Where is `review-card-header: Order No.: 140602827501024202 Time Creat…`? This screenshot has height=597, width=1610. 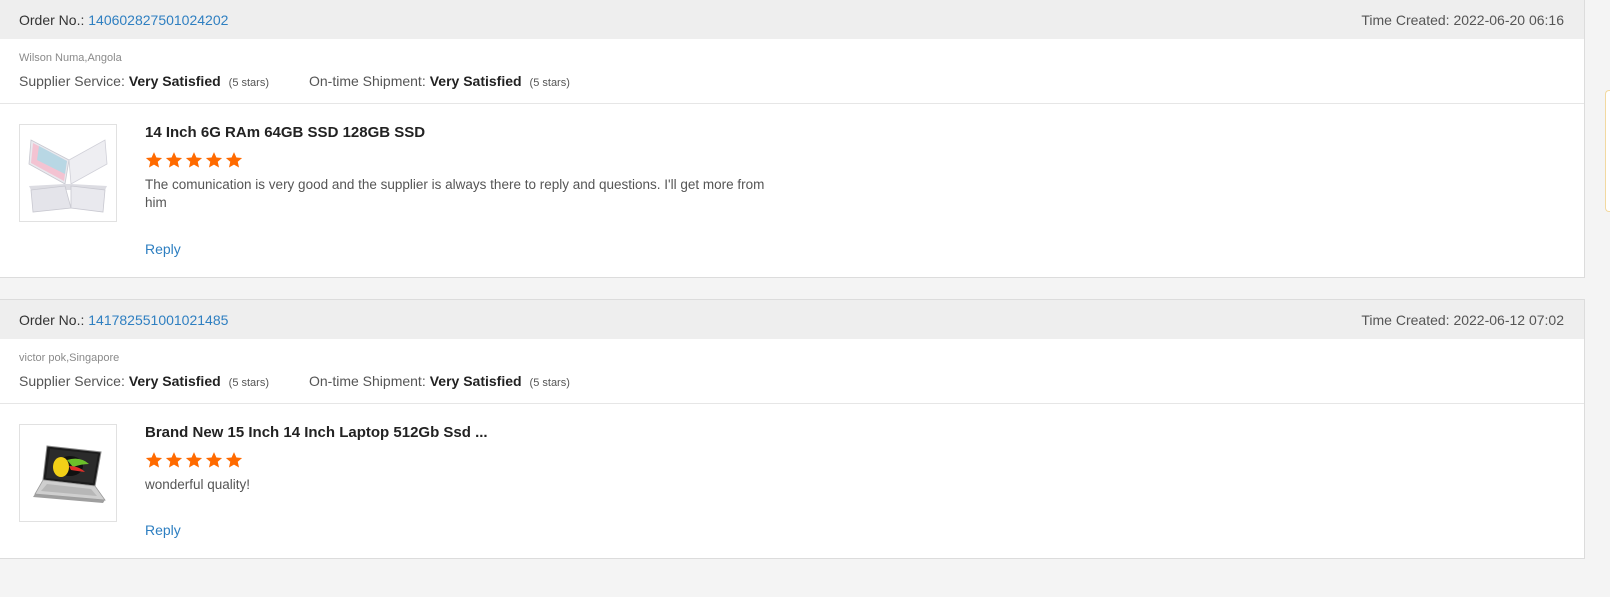
review-card-header: Order No.: 140602827501024202 Time Creat… is located at coordinates (792, 19).